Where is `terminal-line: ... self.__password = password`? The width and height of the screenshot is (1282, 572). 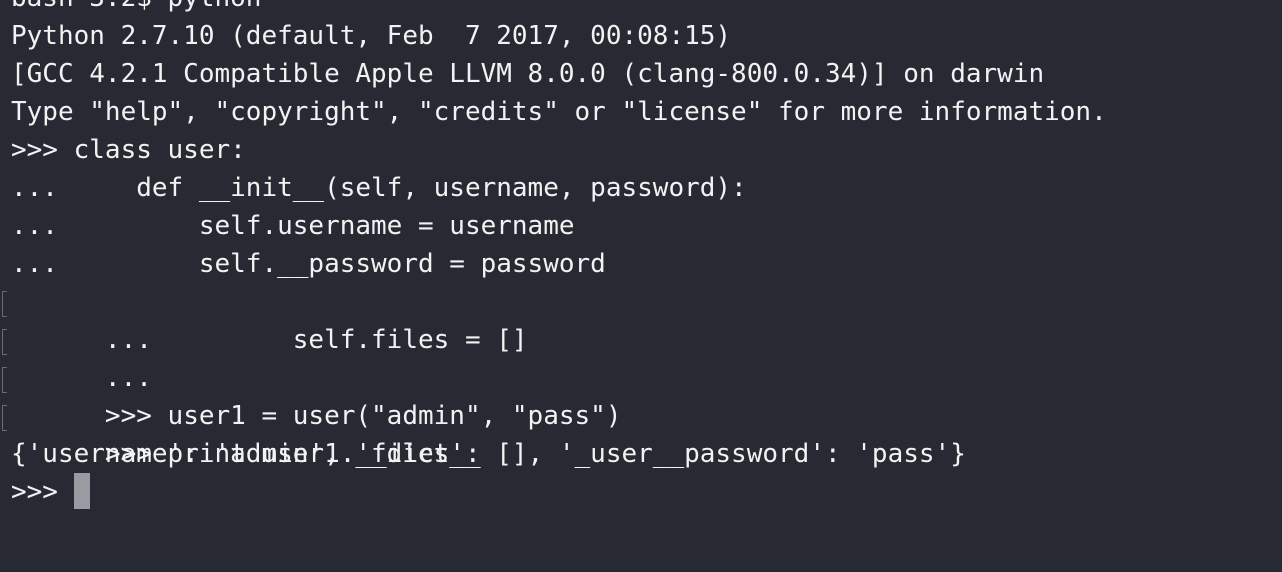
terminal-line: ... self.__password = password is located at coordinates (308, 264).